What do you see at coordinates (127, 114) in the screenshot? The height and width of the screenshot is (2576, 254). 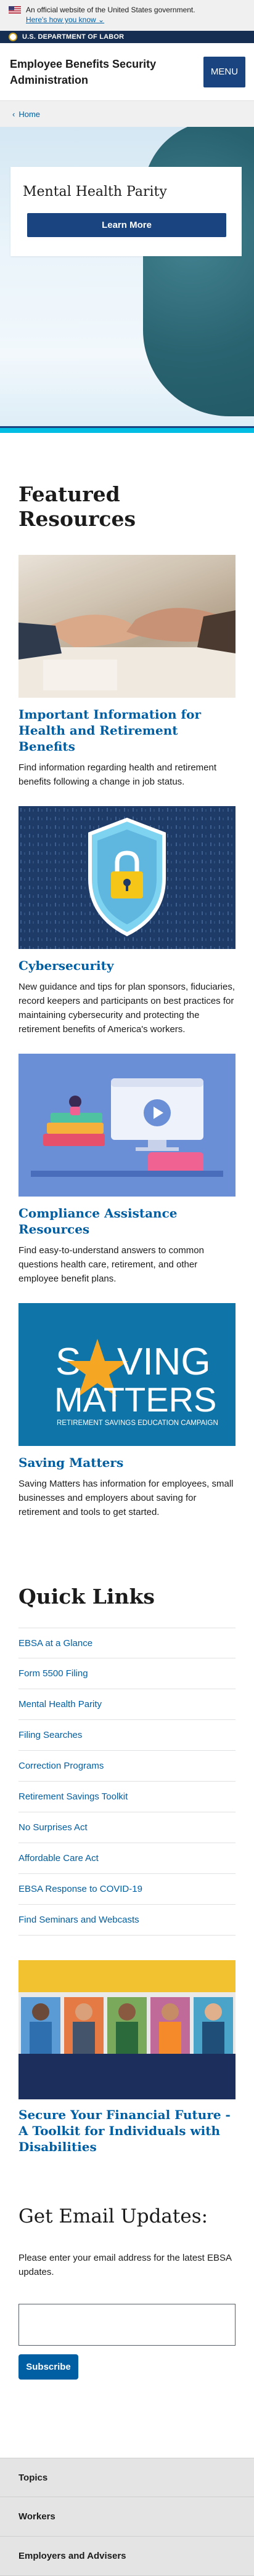 I see `breadcrumb: ‹ Home` at bounding box center [127, 114].